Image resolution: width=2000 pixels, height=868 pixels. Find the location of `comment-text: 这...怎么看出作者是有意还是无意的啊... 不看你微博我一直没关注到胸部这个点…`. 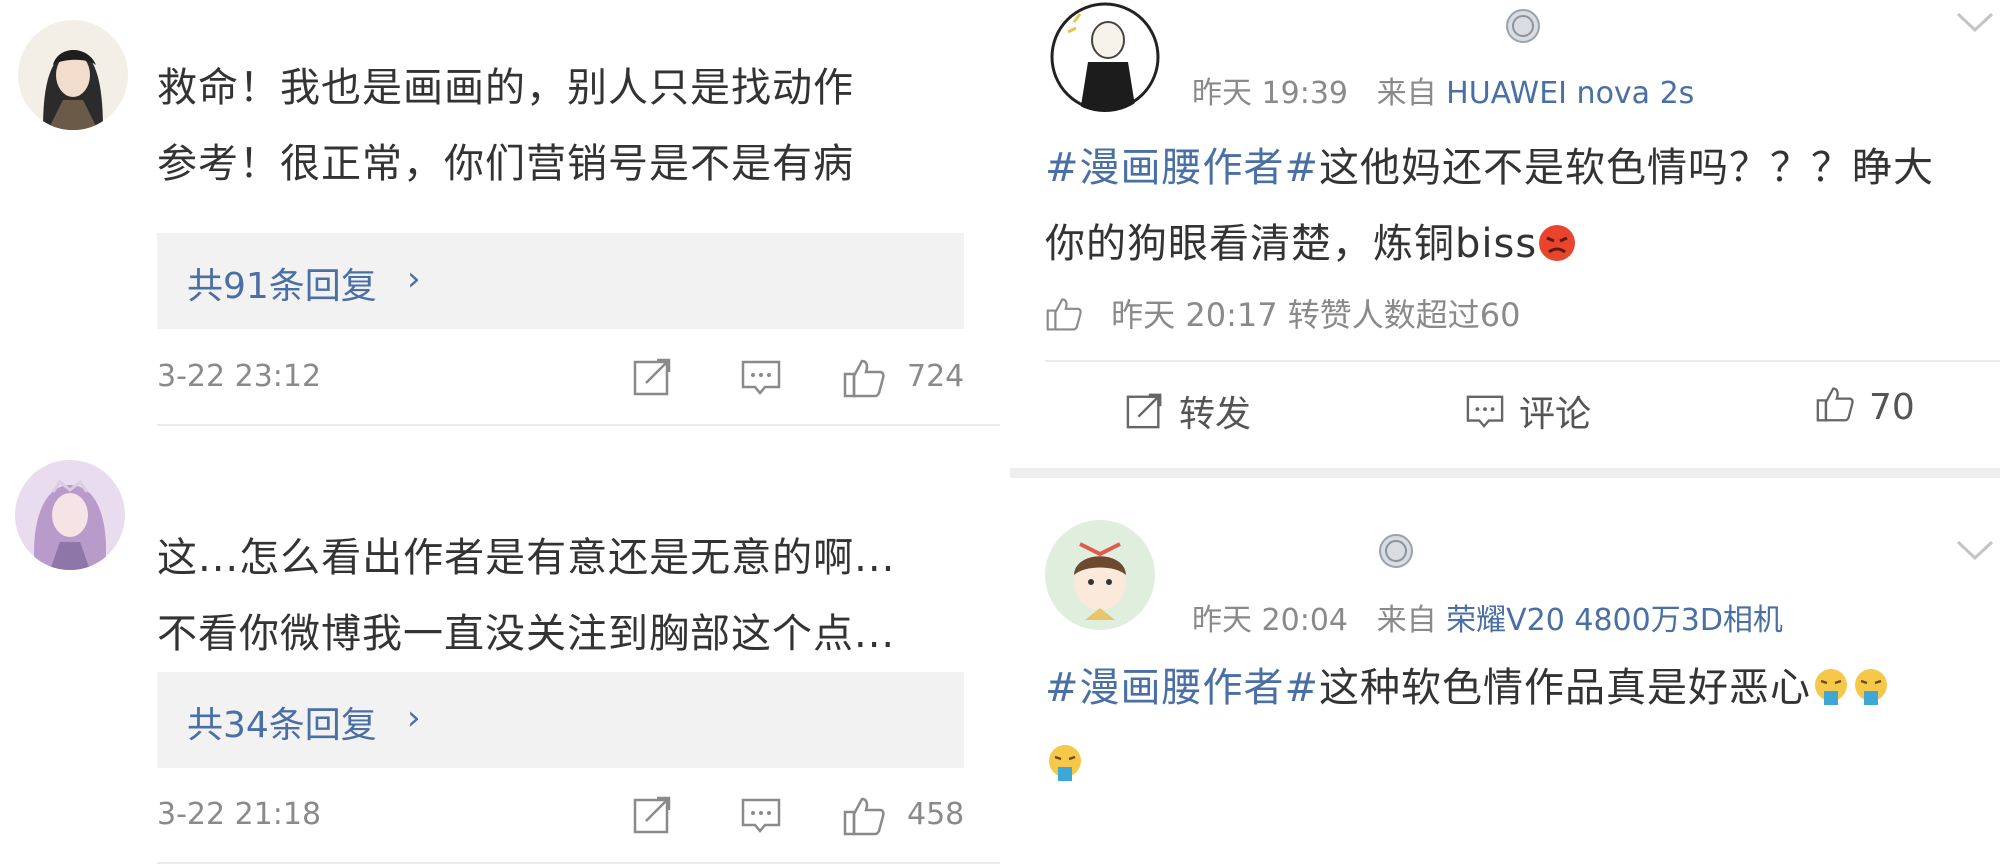

comment-text: 这...怎么看出作者是有意还是无意的啊... 不看你微博我一直没关注到胸部这个点… is located at coordinates (567, 596).